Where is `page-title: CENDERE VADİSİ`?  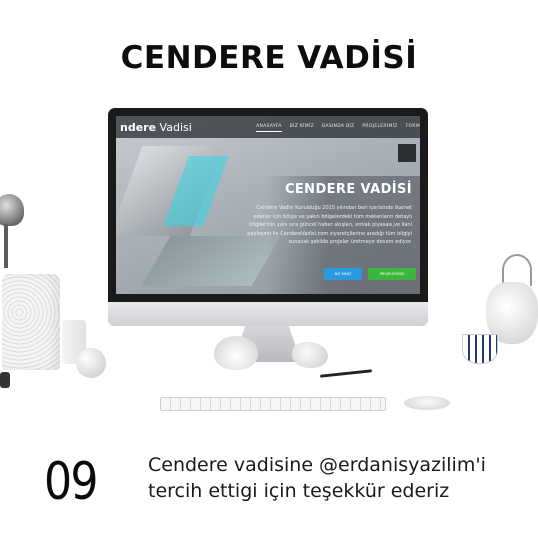
page-title: CENDERE VADİSİ is located at coordinates (269, 58).